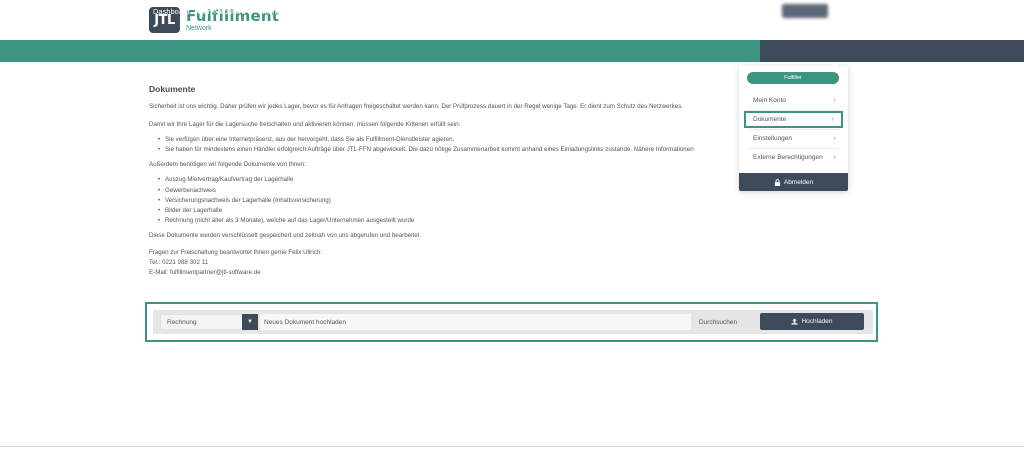  I want to click on browse-button: Durchsuchen, so click(718, 322).